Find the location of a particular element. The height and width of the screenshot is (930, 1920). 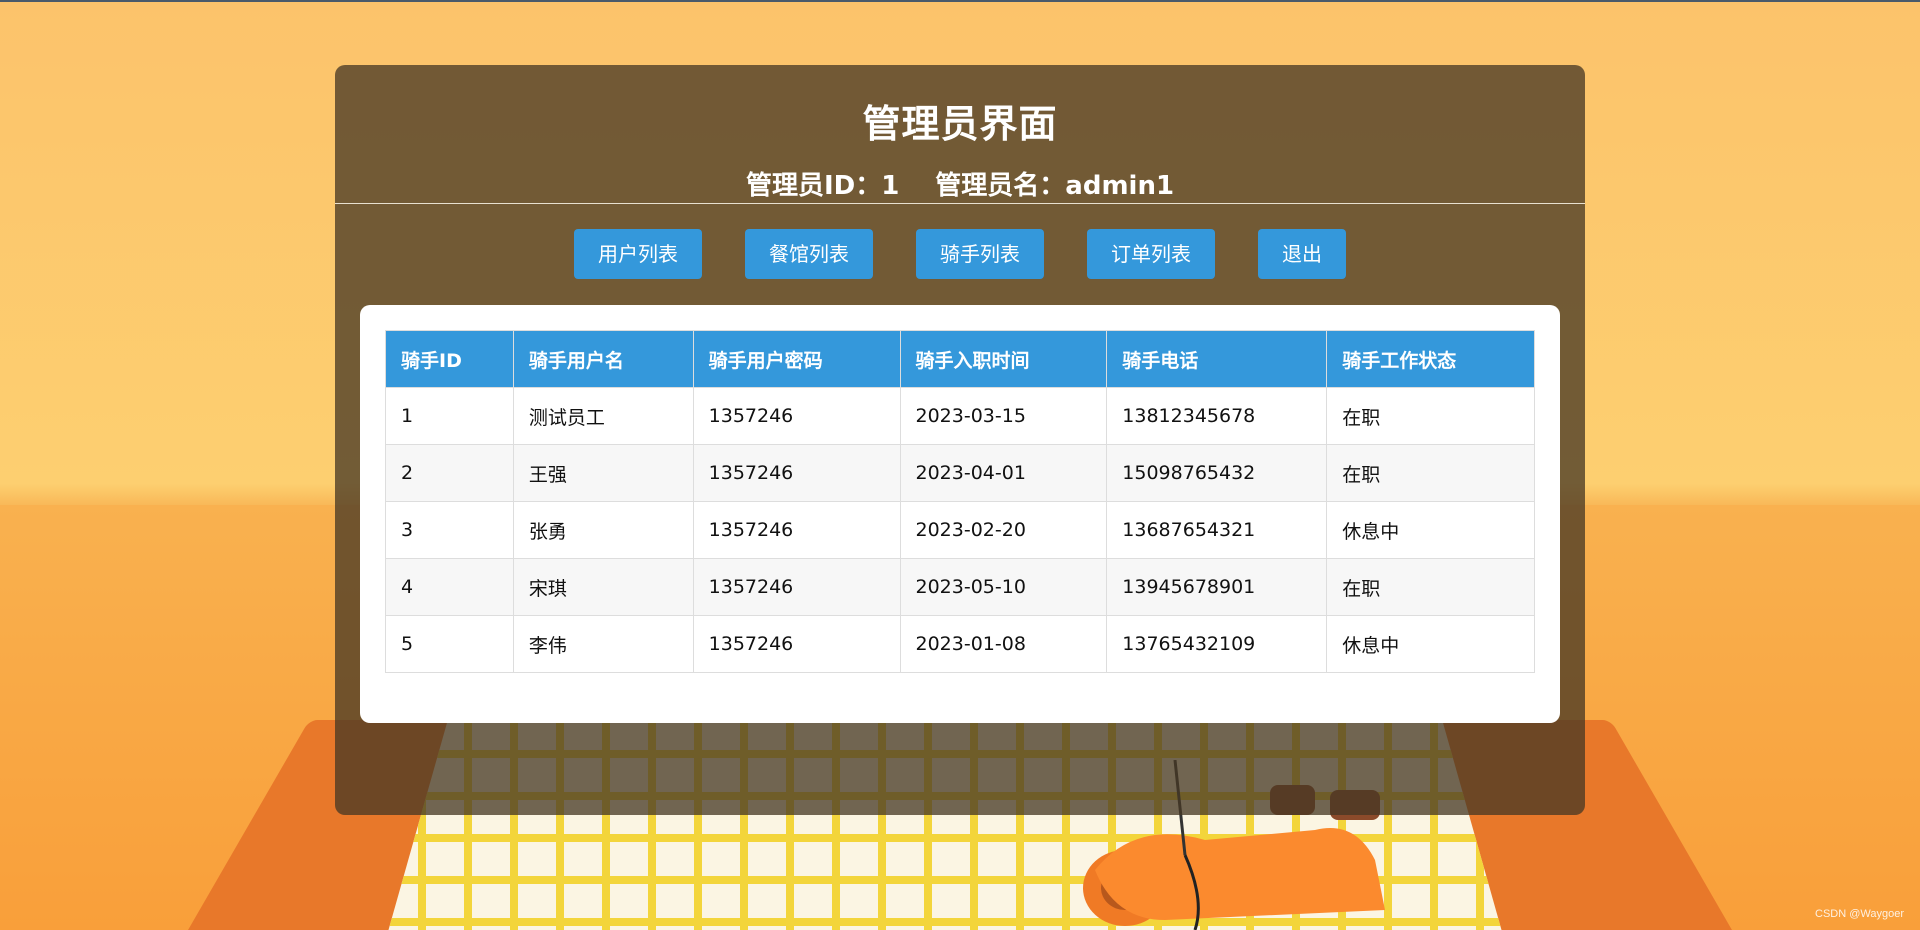

nav-orders-button: 订单列表 is located at coordinates (1151, 254).